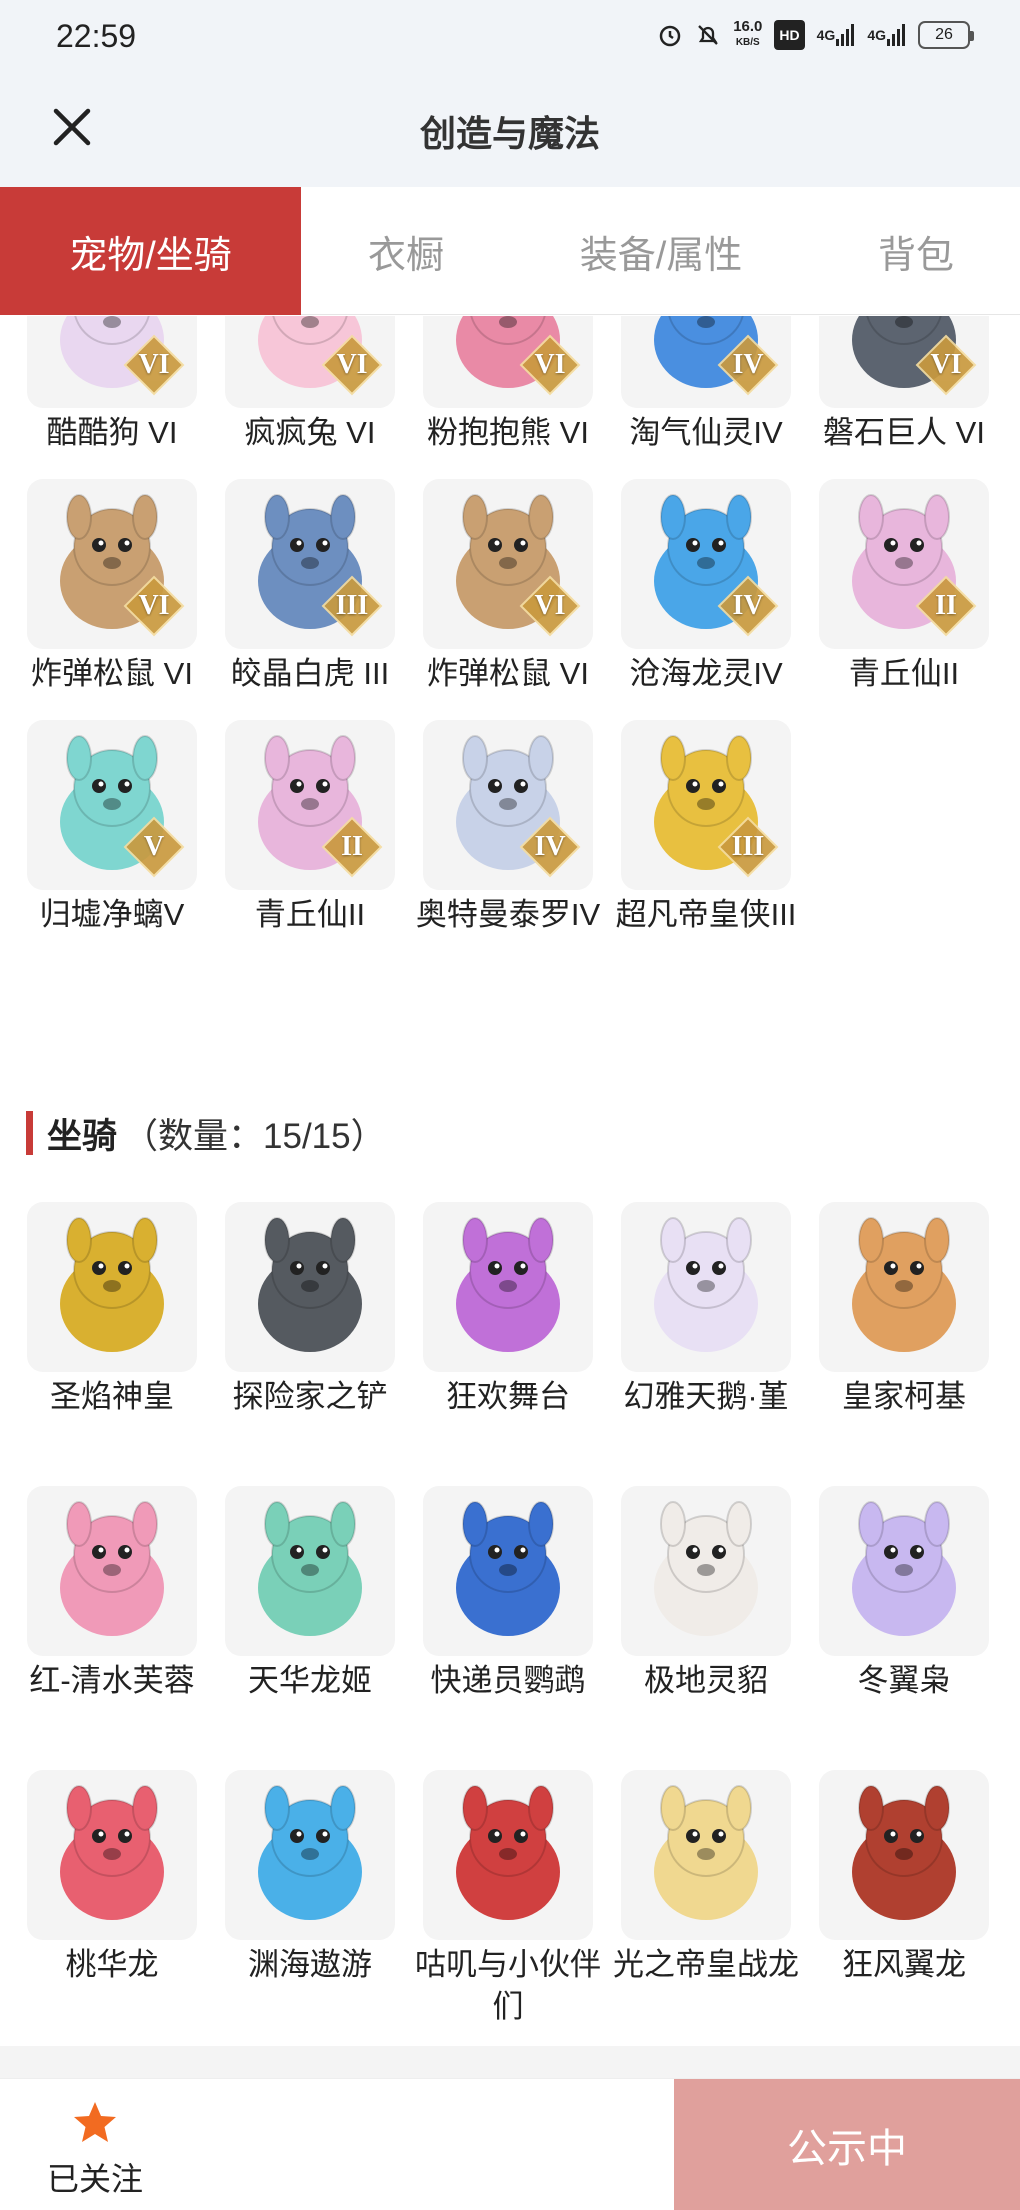 This screenshot has height=2210, width=1020. What do you see at coordinates (112, 805) in the screenshot?
I see `pet-thumbnail: V` at bounding box center [112, 805].